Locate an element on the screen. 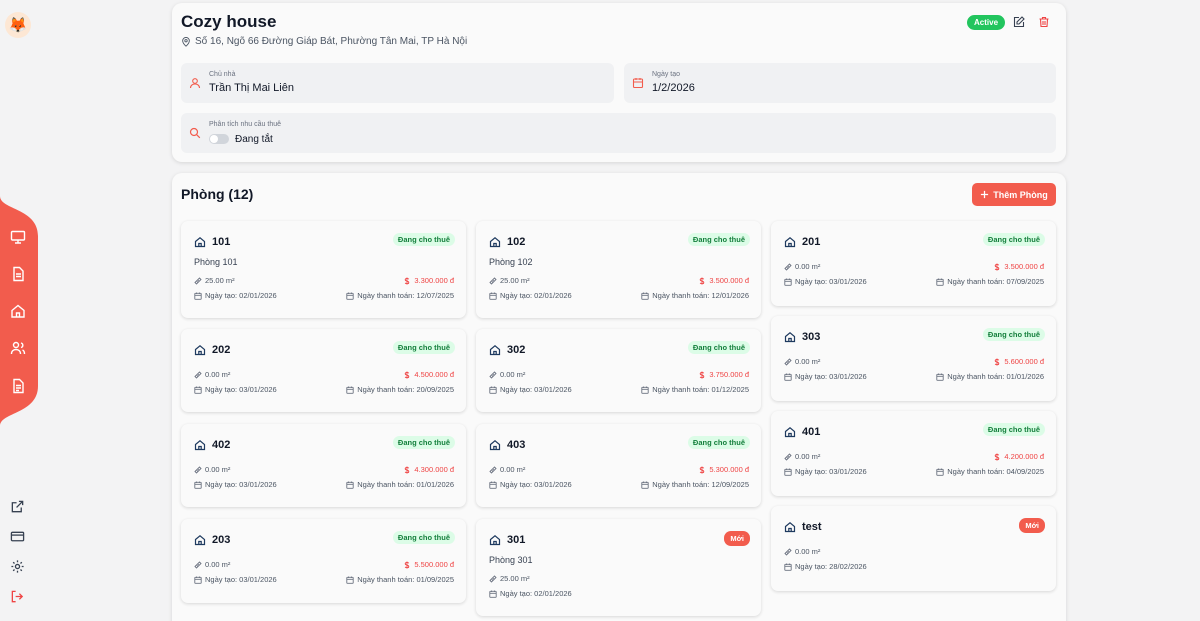 This screenshot has width=1200, height=621. room-payment-date: Ngày thanh toán: 07/09/2025 is located at coordinates (990, 281).